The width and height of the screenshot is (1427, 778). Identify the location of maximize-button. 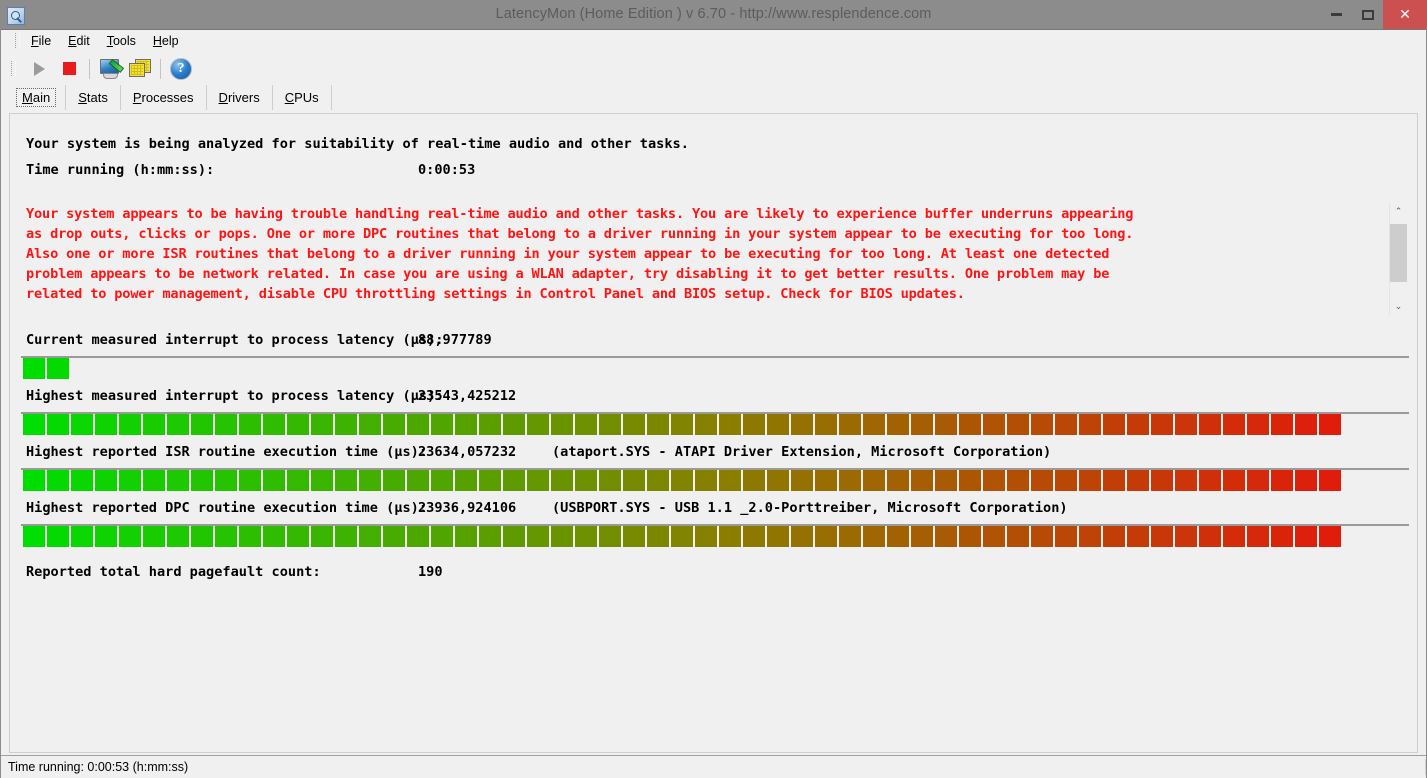
(1367, 14).